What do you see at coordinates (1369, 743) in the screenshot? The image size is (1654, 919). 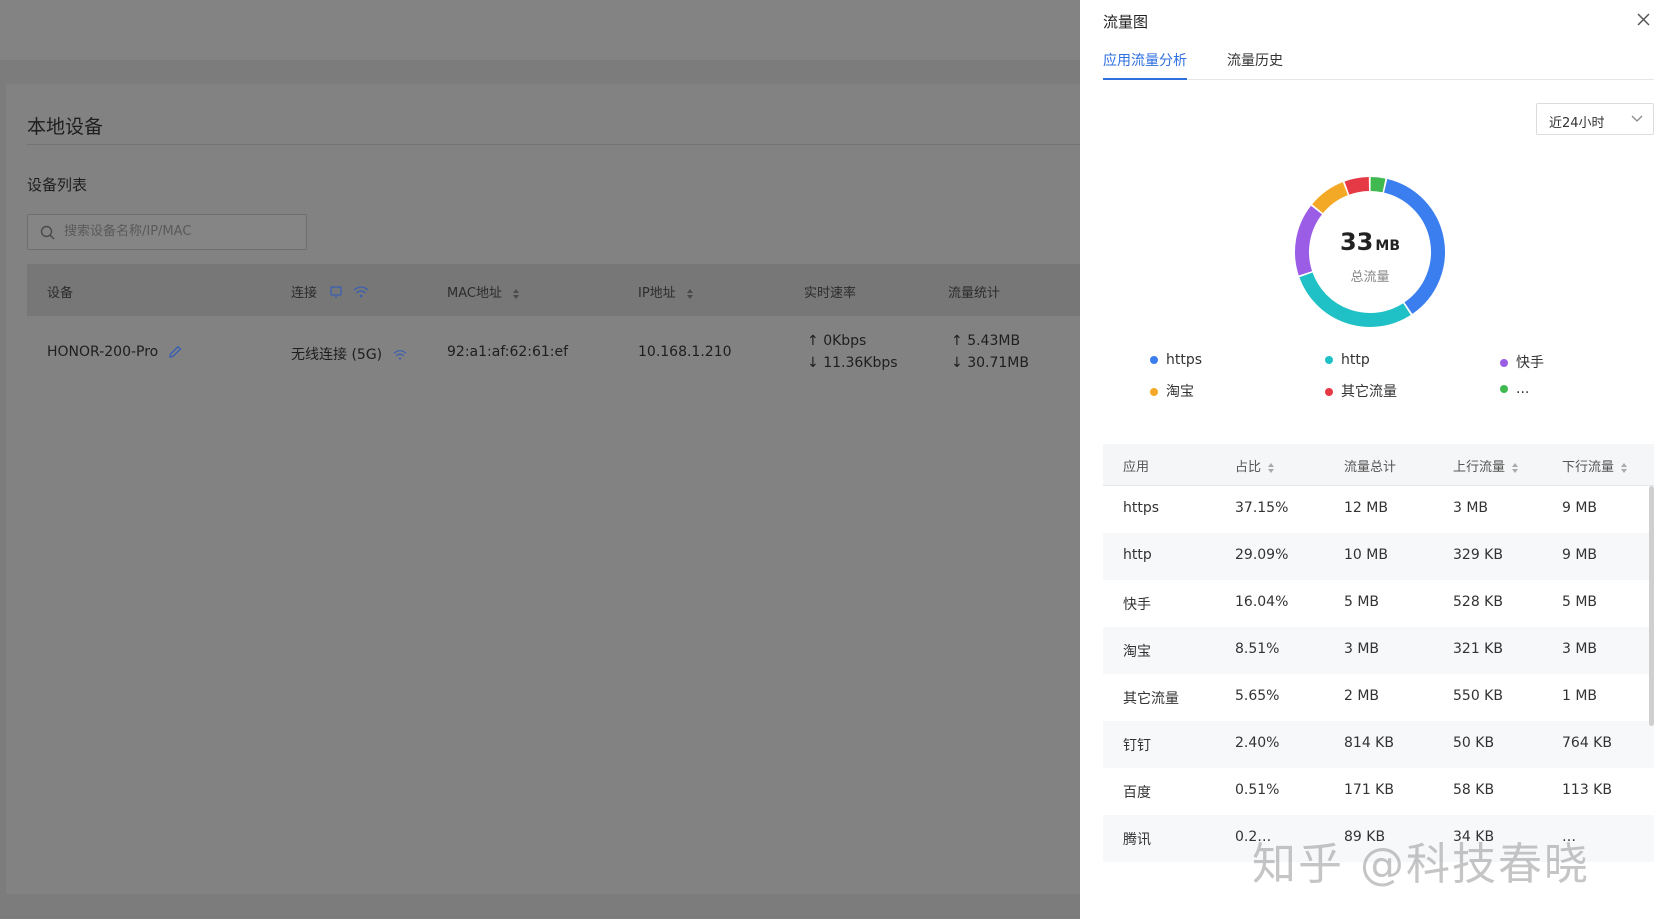 I see `app-total: 814 KB` at bounding box center [1369, 743].